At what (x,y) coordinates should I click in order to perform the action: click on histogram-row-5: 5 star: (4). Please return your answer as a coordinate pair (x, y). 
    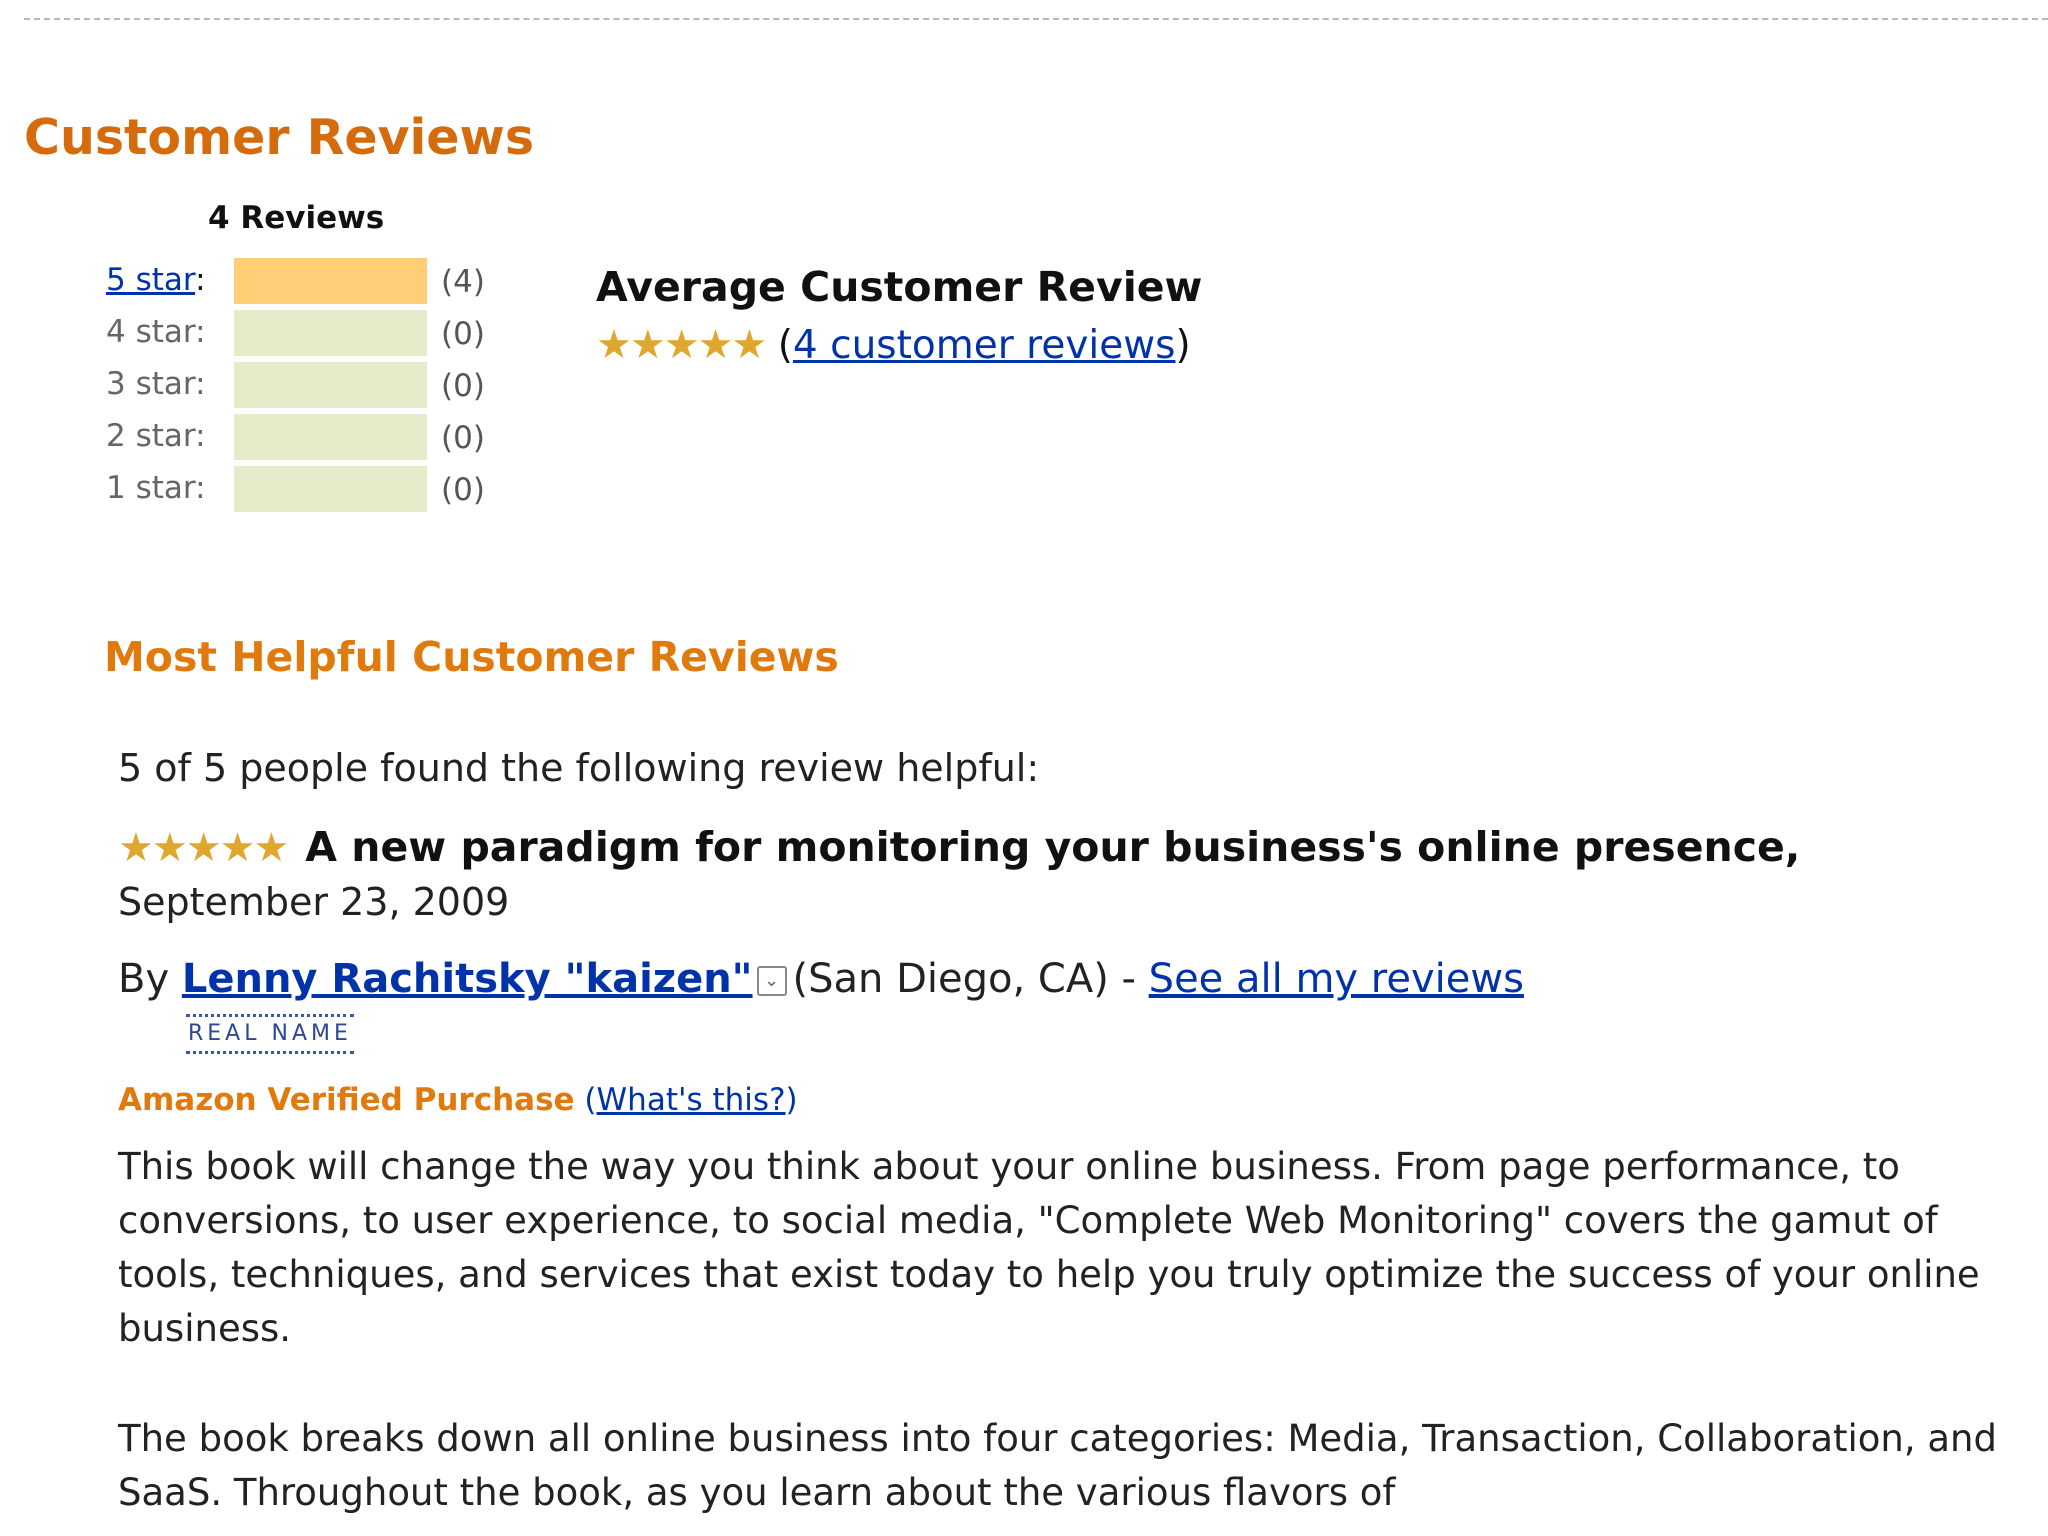
    Looking at the image, I should click on (314, 281).